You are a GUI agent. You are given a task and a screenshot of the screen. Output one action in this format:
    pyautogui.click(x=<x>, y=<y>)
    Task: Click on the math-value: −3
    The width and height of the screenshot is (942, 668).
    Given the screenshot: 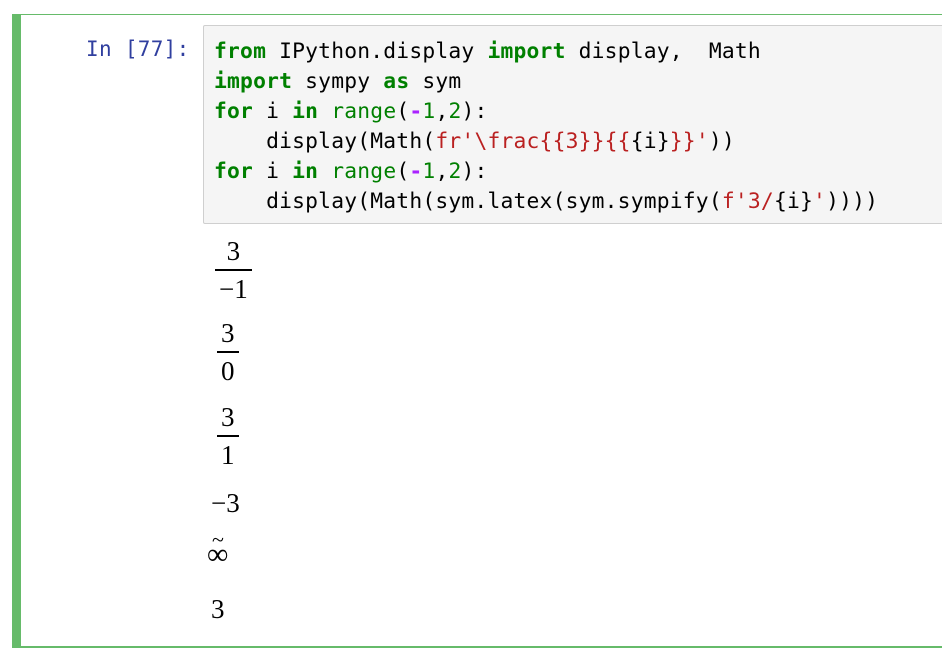 What is the action you would take?
    pyautogui.click(x=225, y=503)
    